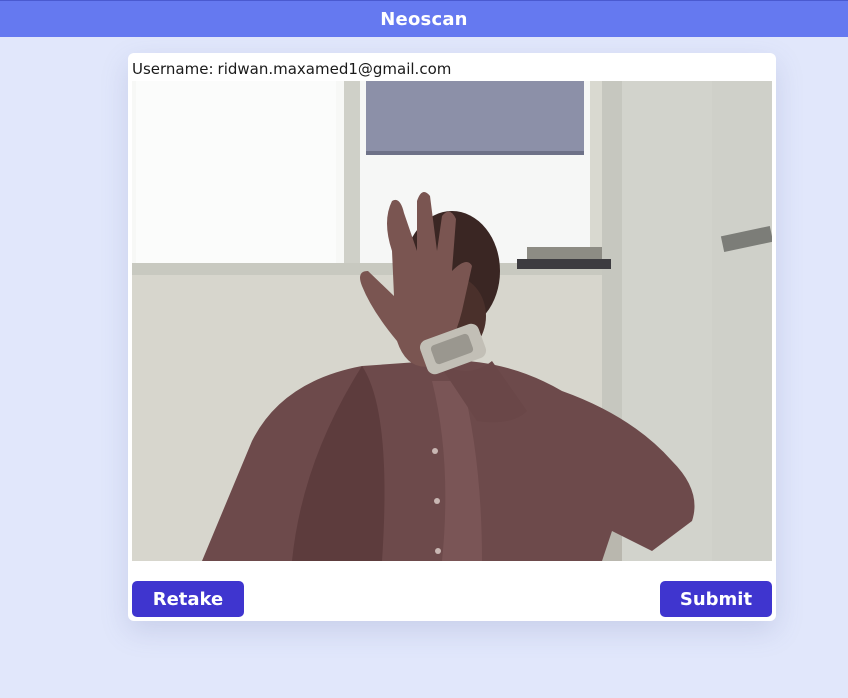  I want to click on username-line: Username: ridwan.maxamed1@gmail.com, so click(291, 69).